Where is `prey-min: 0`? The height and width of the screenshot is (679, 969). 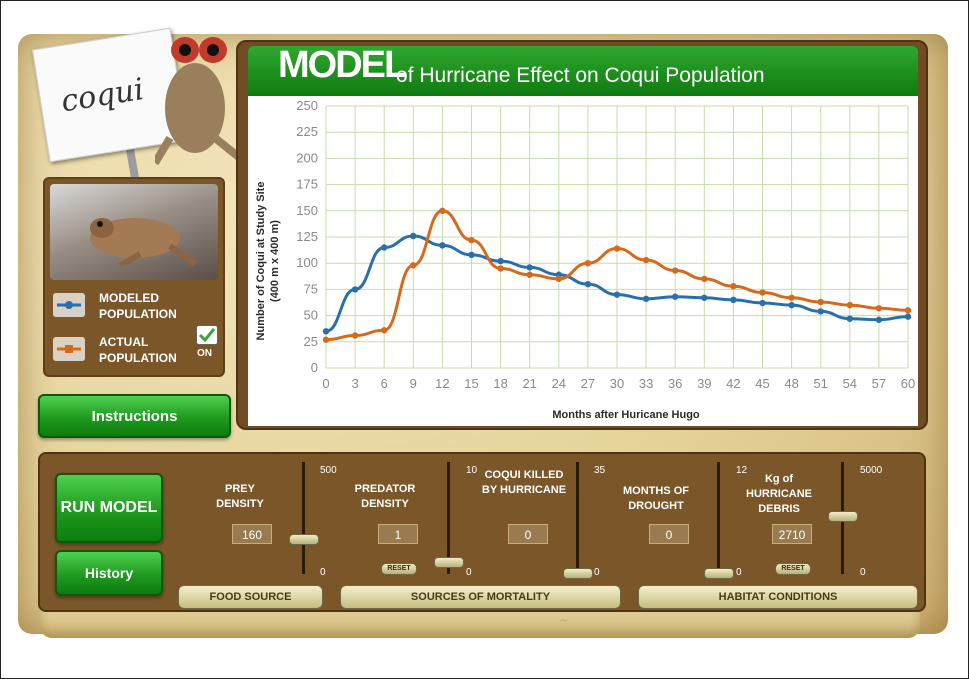
prey-min: 0 is located at coordinates (323, 572).